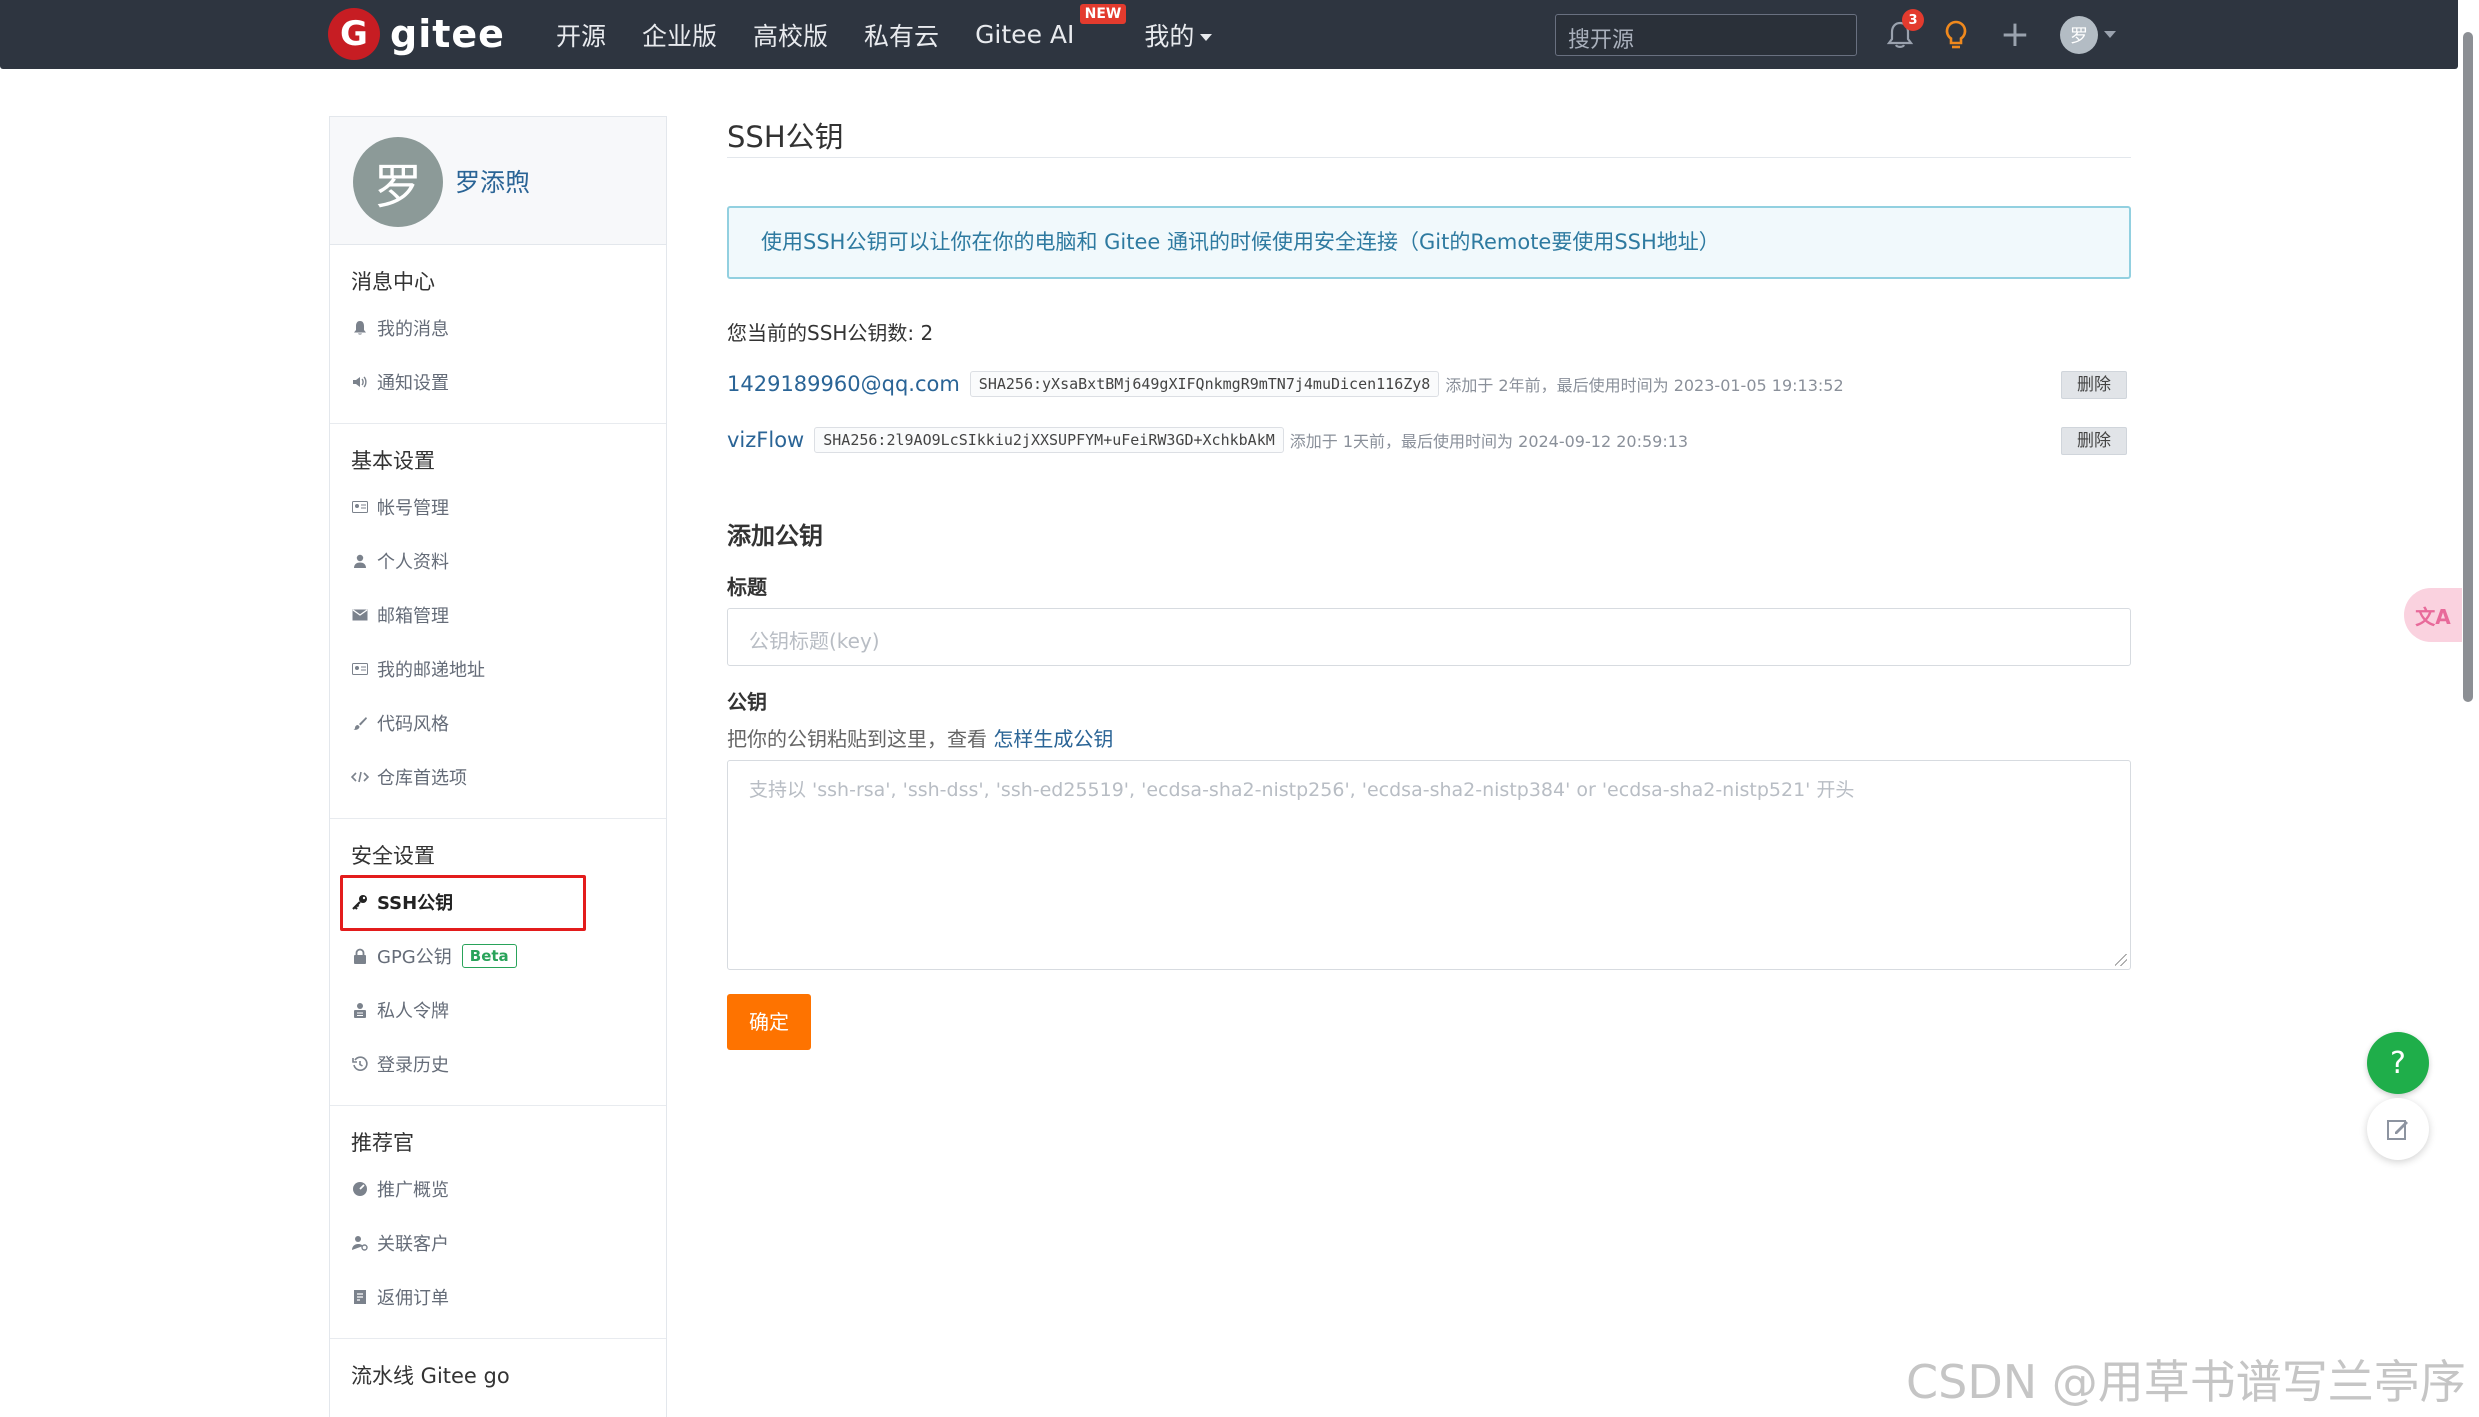 The image size is (2479, 1417). I want to click on sidebar-item-promotion-overview: 推广概览, so click(498, 1189).